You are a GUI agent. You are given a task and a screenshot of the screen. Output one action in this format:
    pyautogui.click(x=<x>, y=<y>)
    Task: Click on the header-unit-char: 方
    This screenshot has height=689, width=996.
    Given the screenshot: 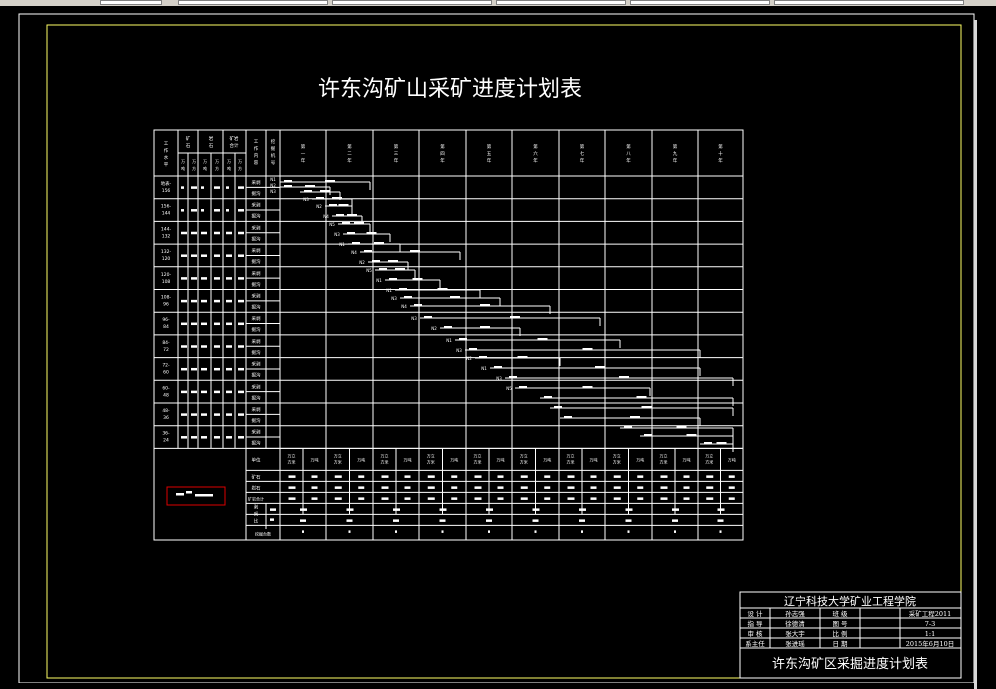 What is the action you would take?
    pyautogui.click(x=217, y=168)
    